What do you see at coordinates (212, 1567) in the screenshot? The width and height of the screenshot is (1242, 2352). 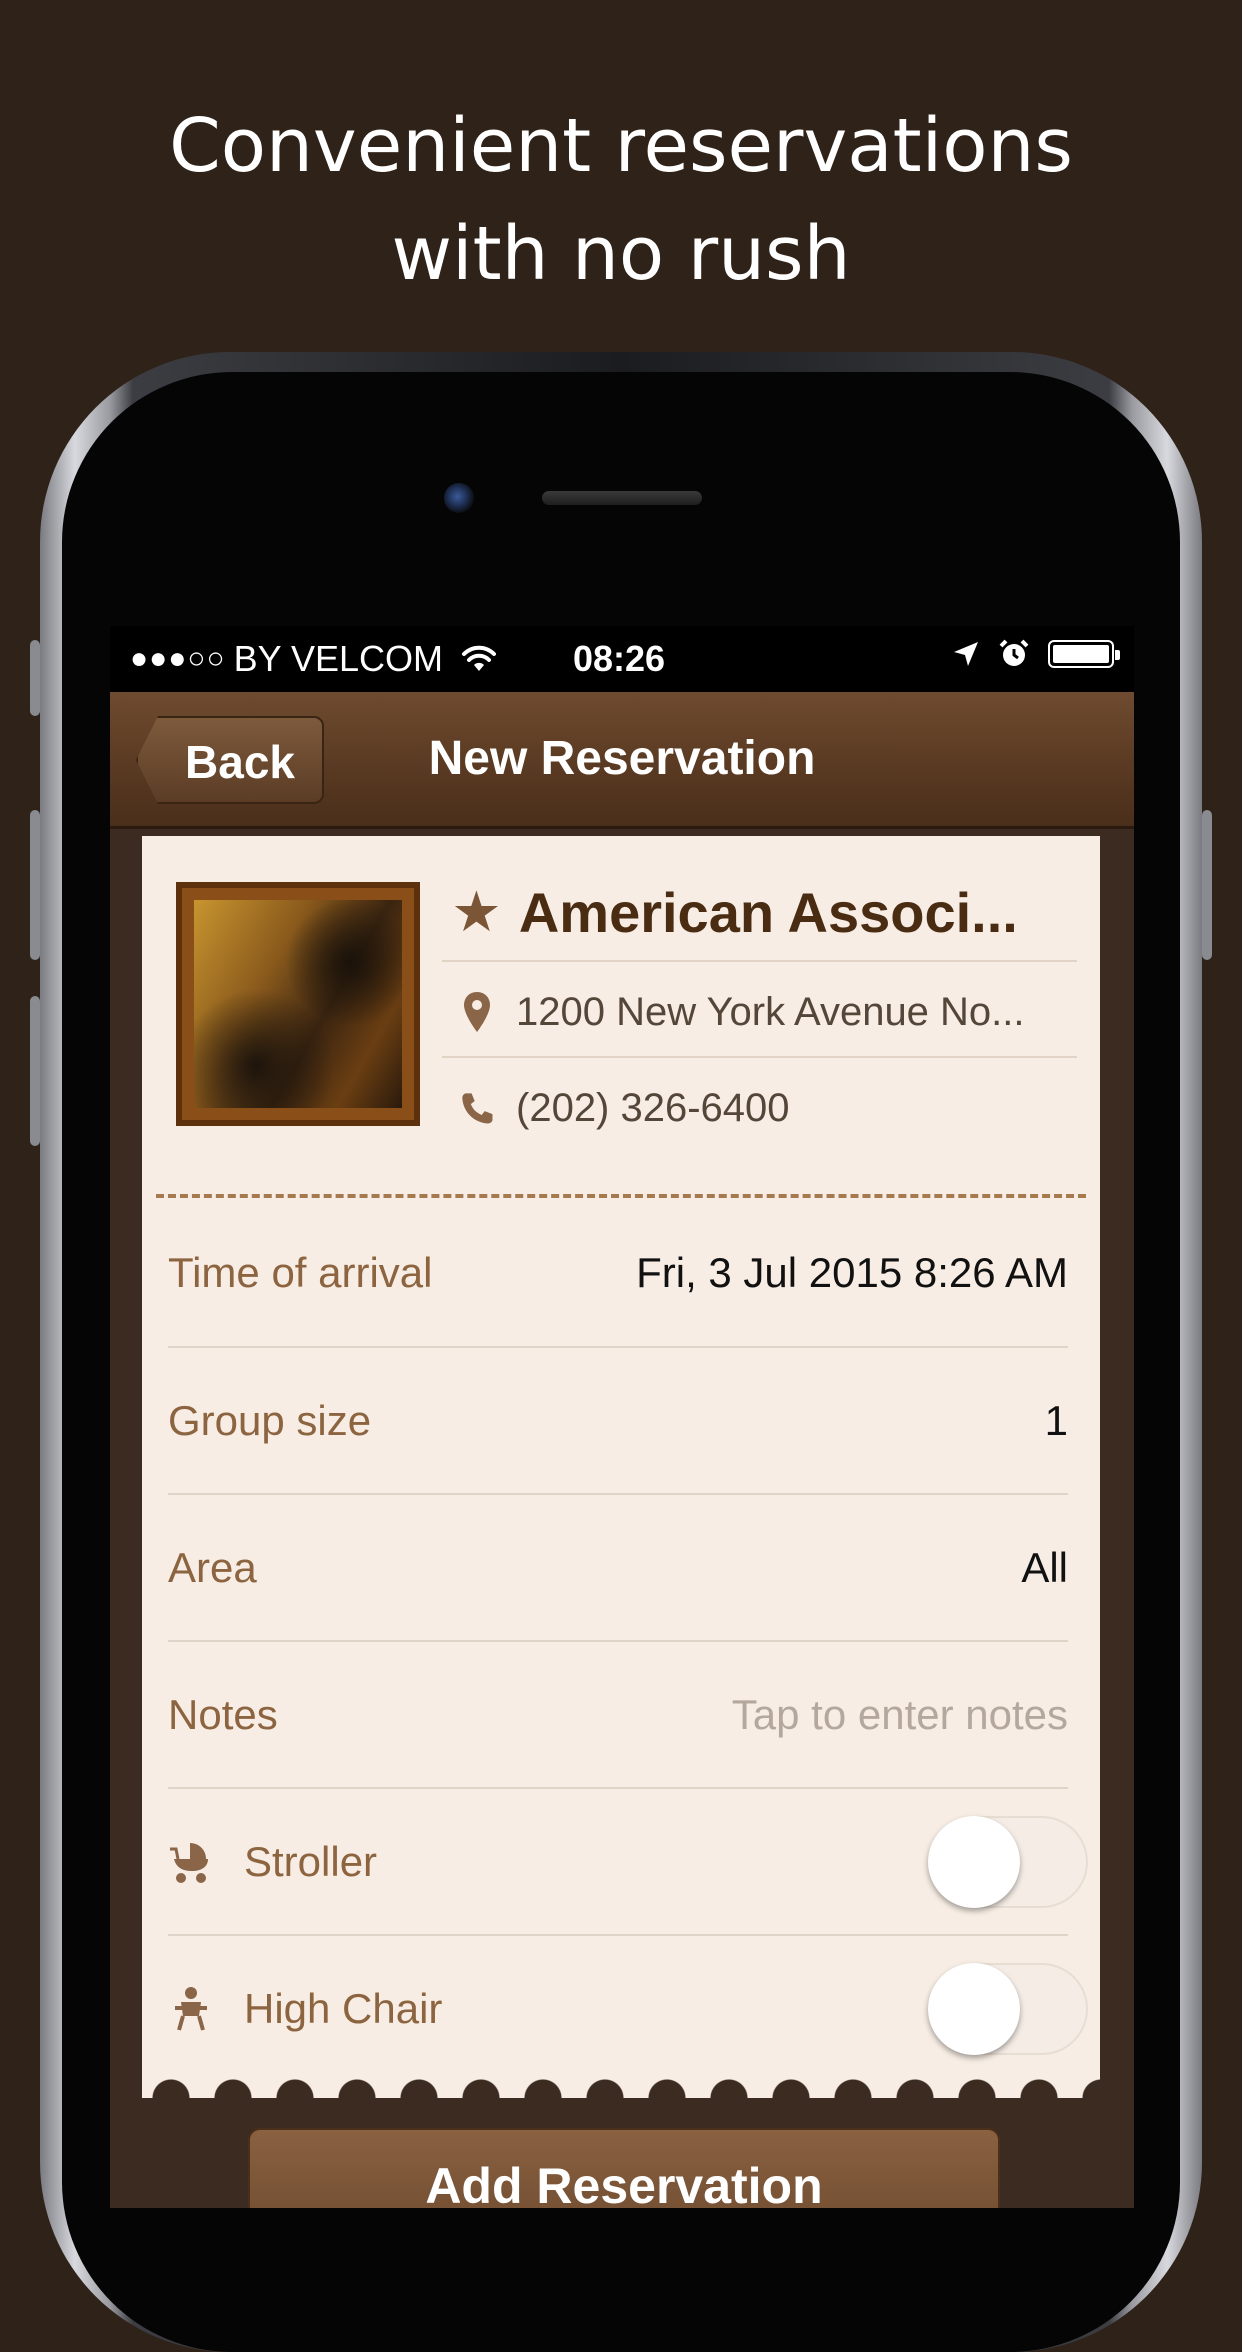 I see `area-label: Area` at bounding box center [212, 1567].